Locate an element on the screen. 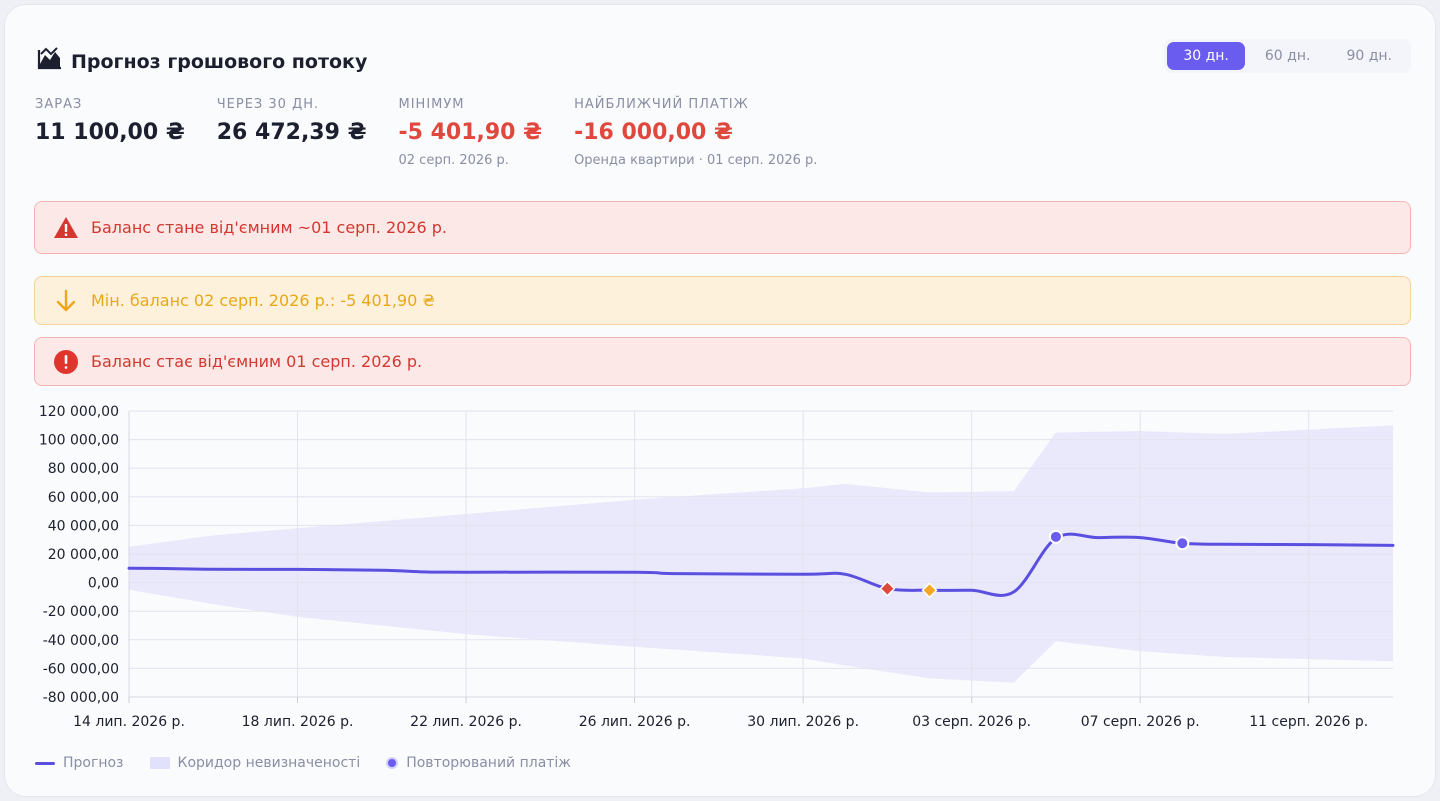  stat-label: МІНІМУМ is located at coordinates (431, 104).